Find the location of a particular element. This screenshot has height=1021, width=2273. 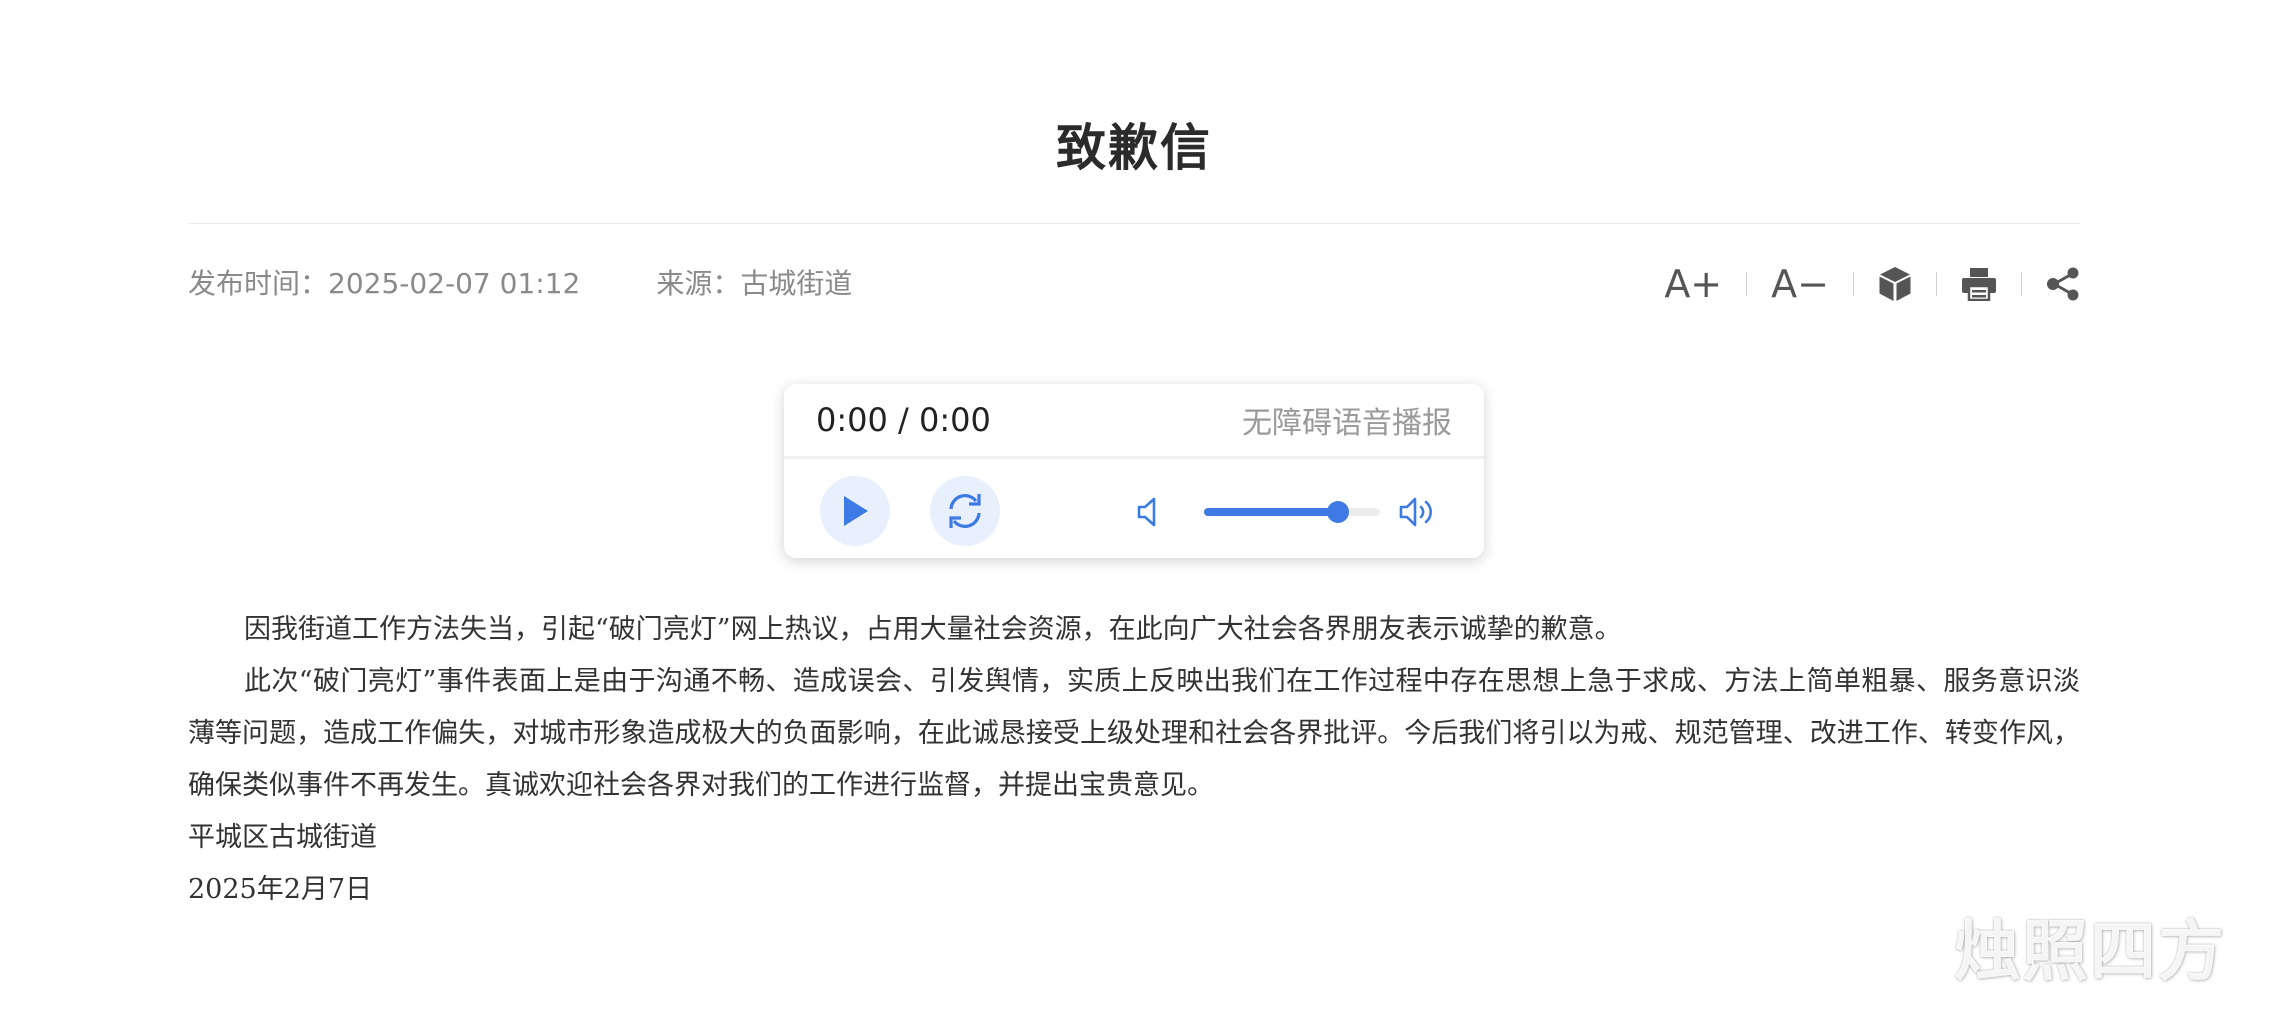

audio-player: 0:00 / 0:00 无障碍语音播报 is located at coordinates (1134, 471).